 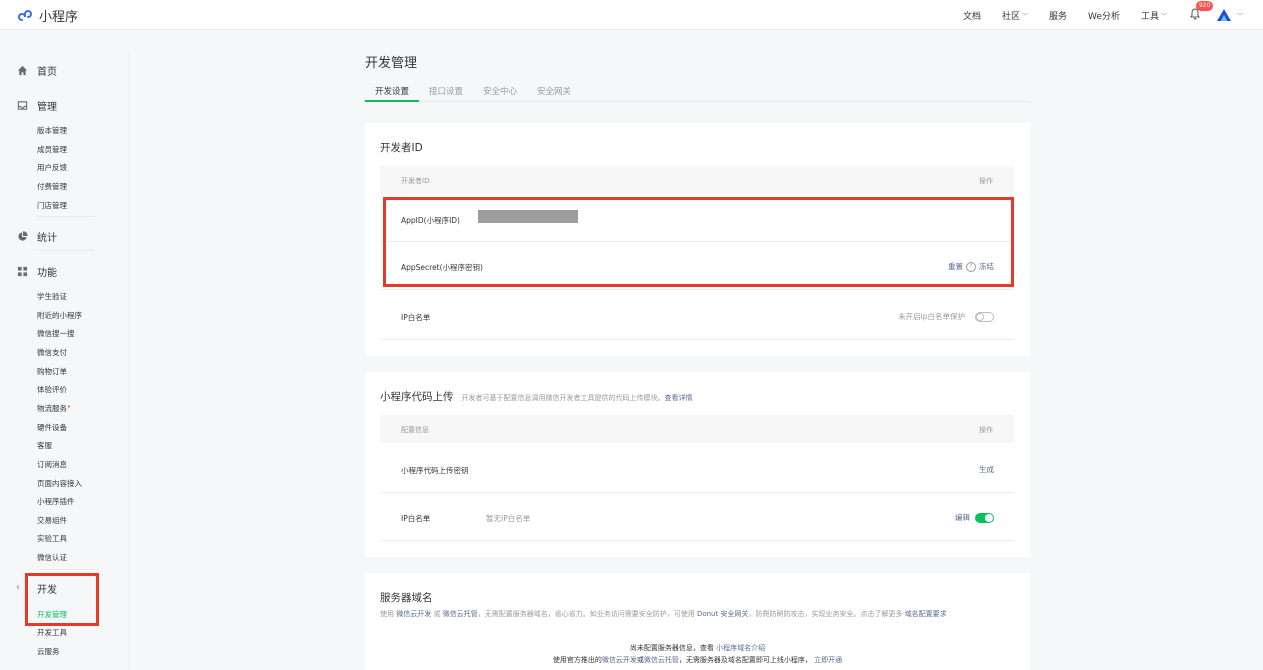 I want to click on activate-now-link: 立即开通, so click(x=828, y=660).